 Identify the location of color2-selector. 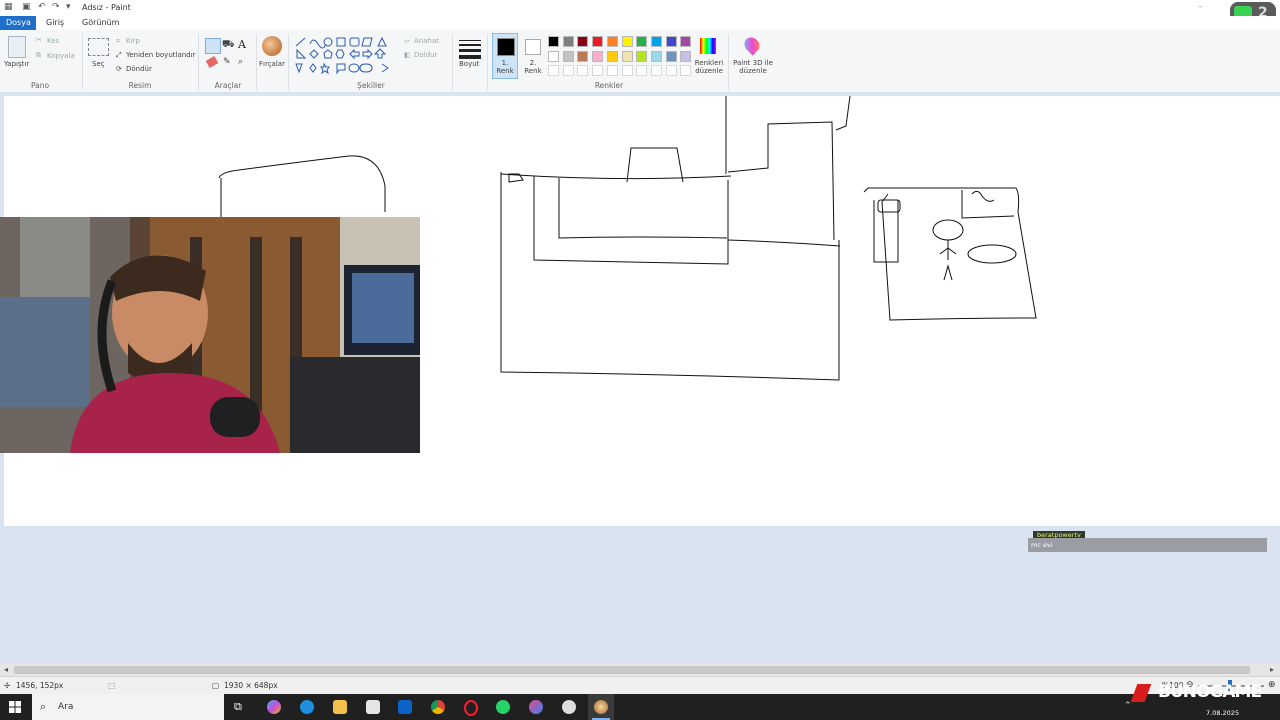
(533, 47).